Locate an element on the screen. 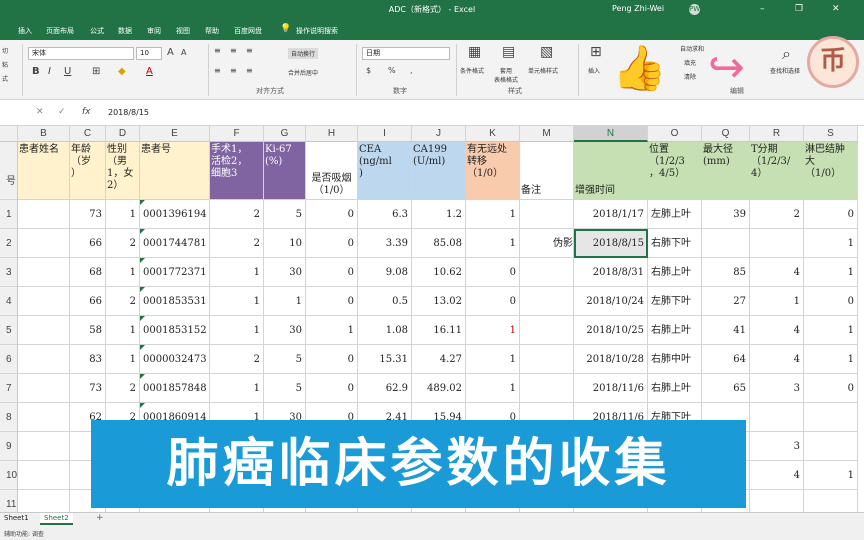  column-header-n: N is located at coordinates (611, 134).